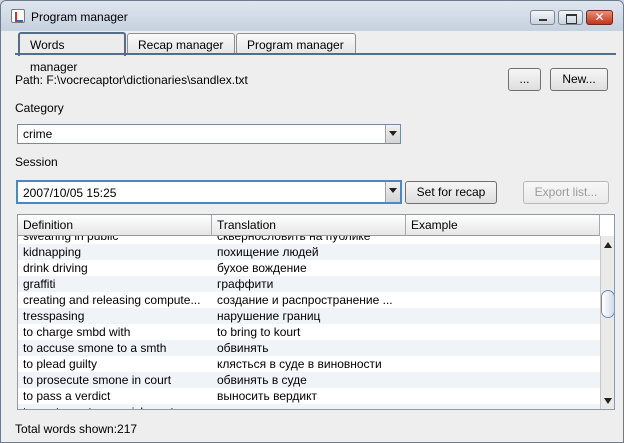 The width and height of the screenshot is (624, 443). What do you see at coordinates (97, 380) in the screenshot?
I see `cell-definition: to prosecute smone in court` at bounding box center [97, 380].